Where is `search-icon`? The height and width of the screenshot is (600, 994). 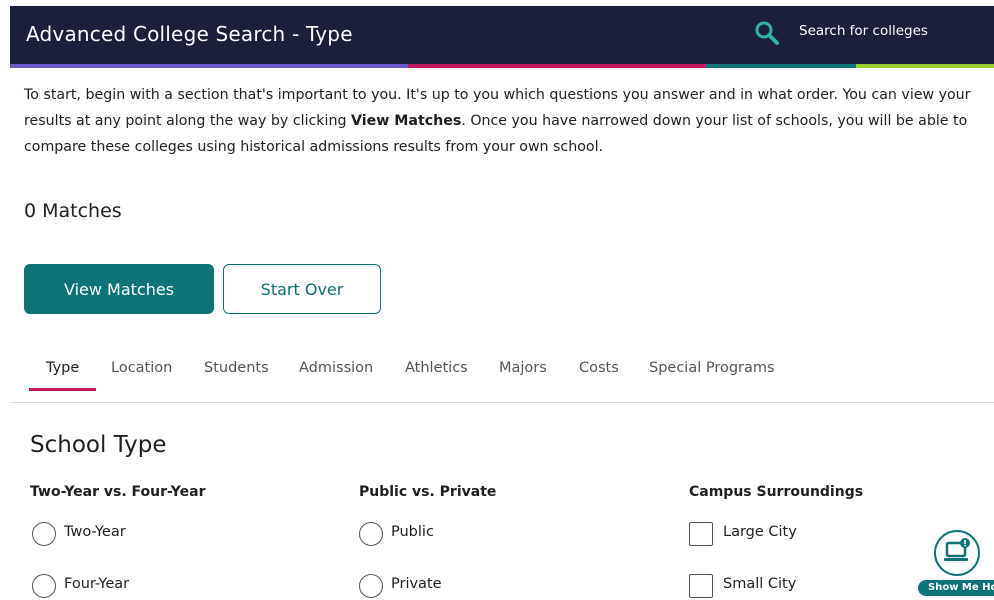 search-icon is located at coordinates (767, 33).